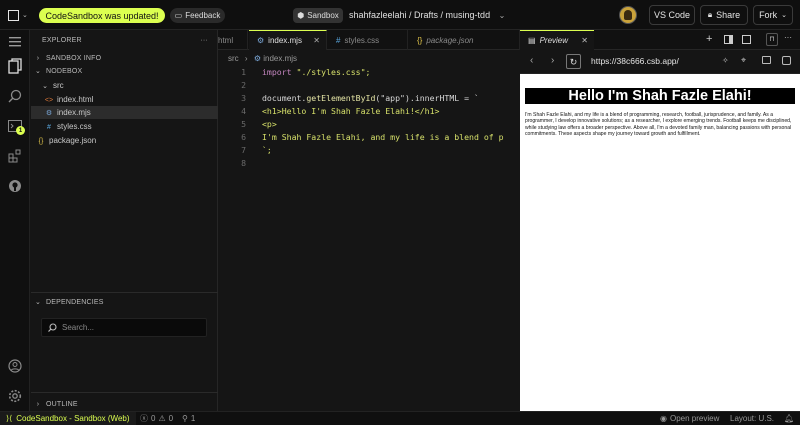 Image resolution: width=800 pixels, height=425 pixels. Describe the element at coordinates (15, 66) in the screenshot. I see `explorer-files-icon` at that location.